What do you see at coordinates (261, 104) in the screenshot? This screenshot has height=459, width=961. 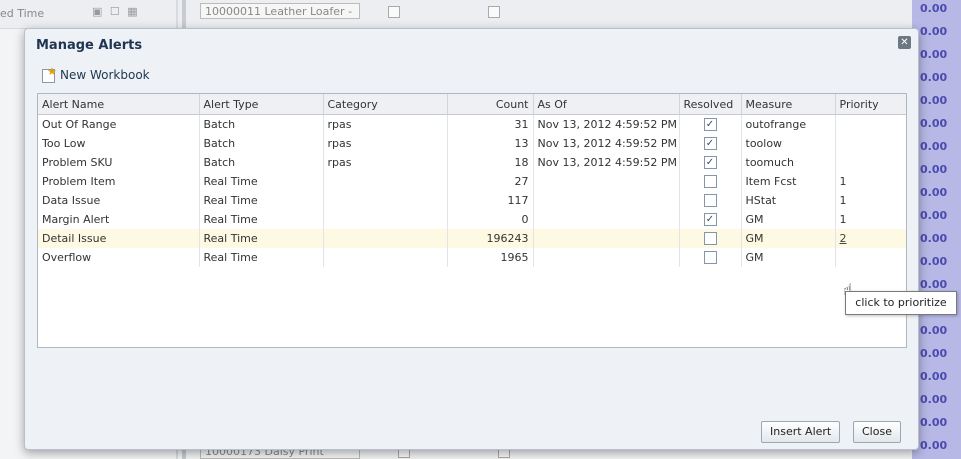 I see `column-header-alert-type: Alert Type` at bounding box center [261, 104].